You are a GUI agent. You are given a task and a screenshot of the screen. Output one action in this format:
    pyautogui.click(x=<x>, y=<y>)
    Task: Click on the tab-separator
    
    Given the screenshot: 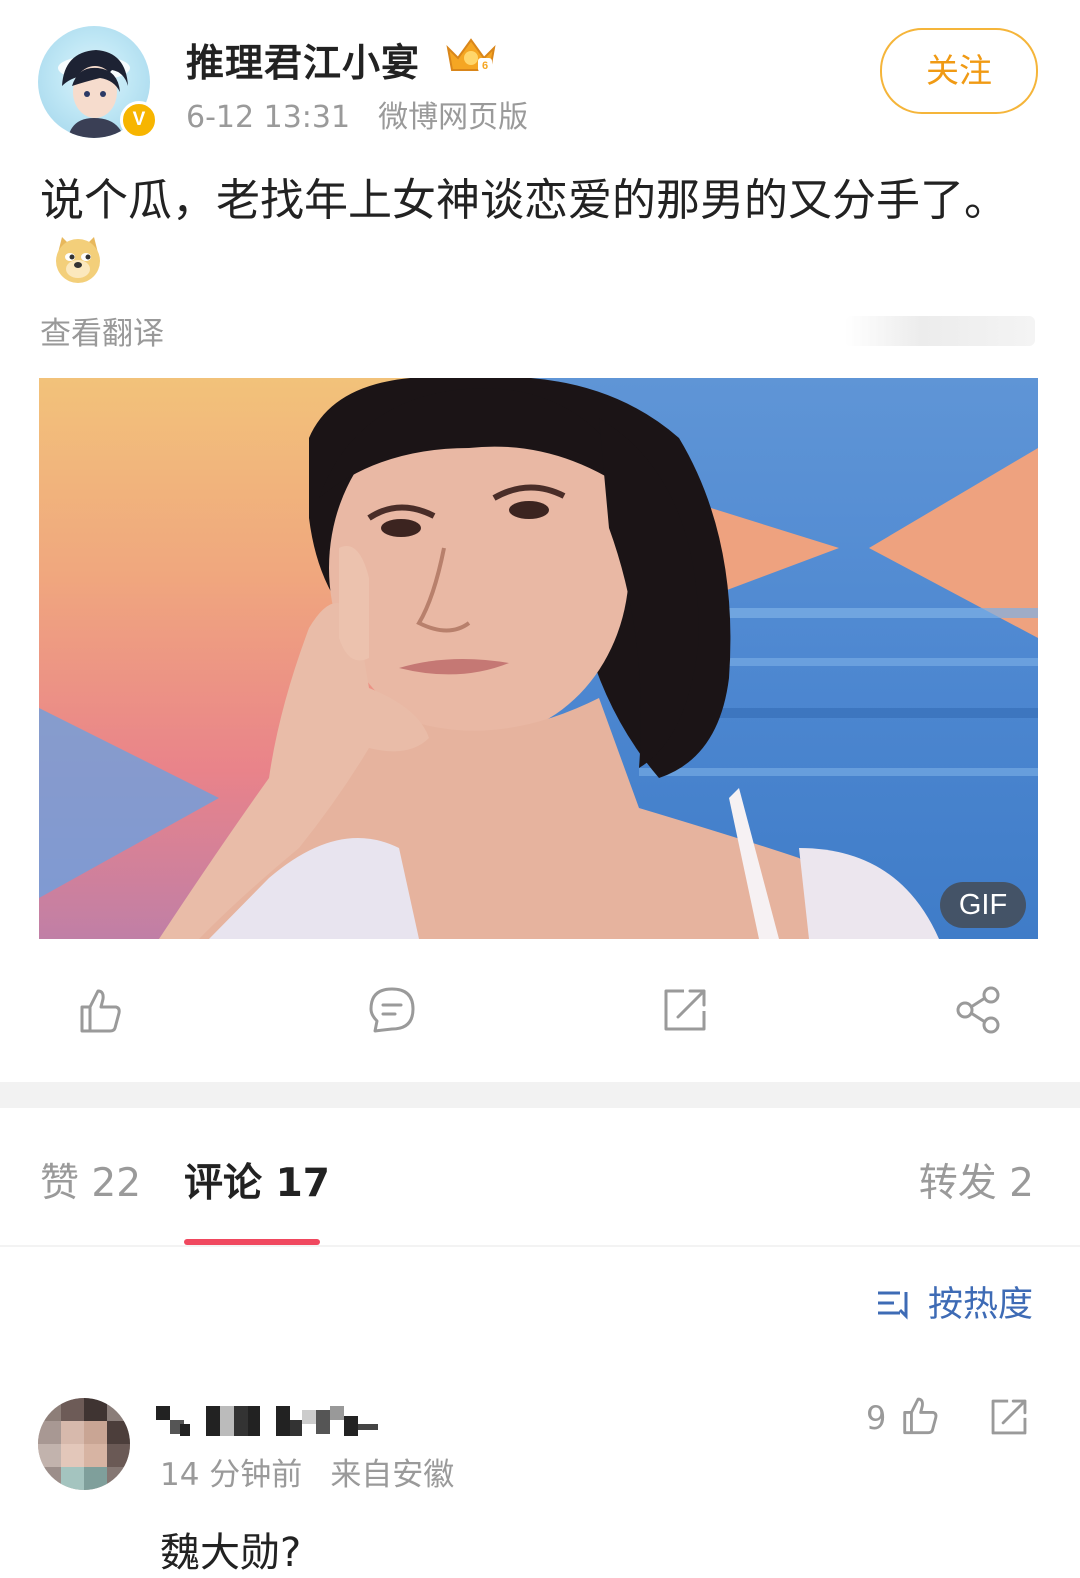 What is the action you would take?
    pyautogui.click(x=540, y=1246)
    